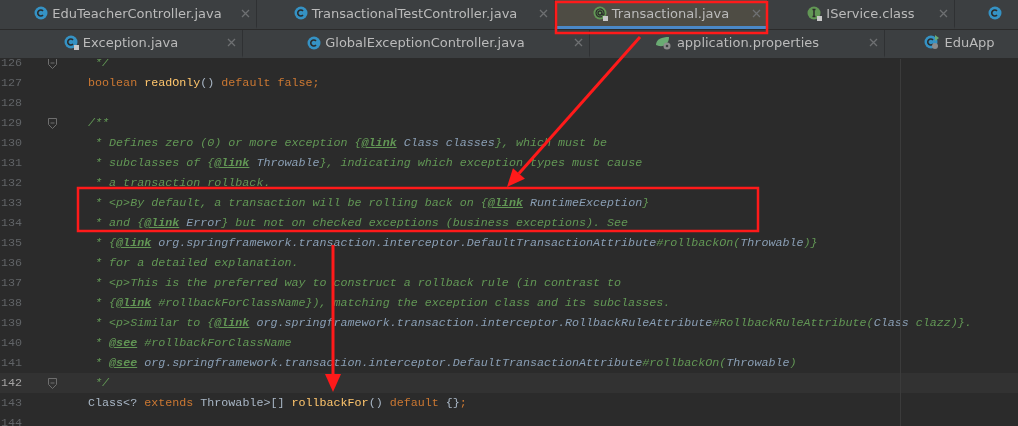 The image size is (1018, 426). Describe the element at coordinates (11, 203) in the screenshot. I see `line-number: 133` at that location.